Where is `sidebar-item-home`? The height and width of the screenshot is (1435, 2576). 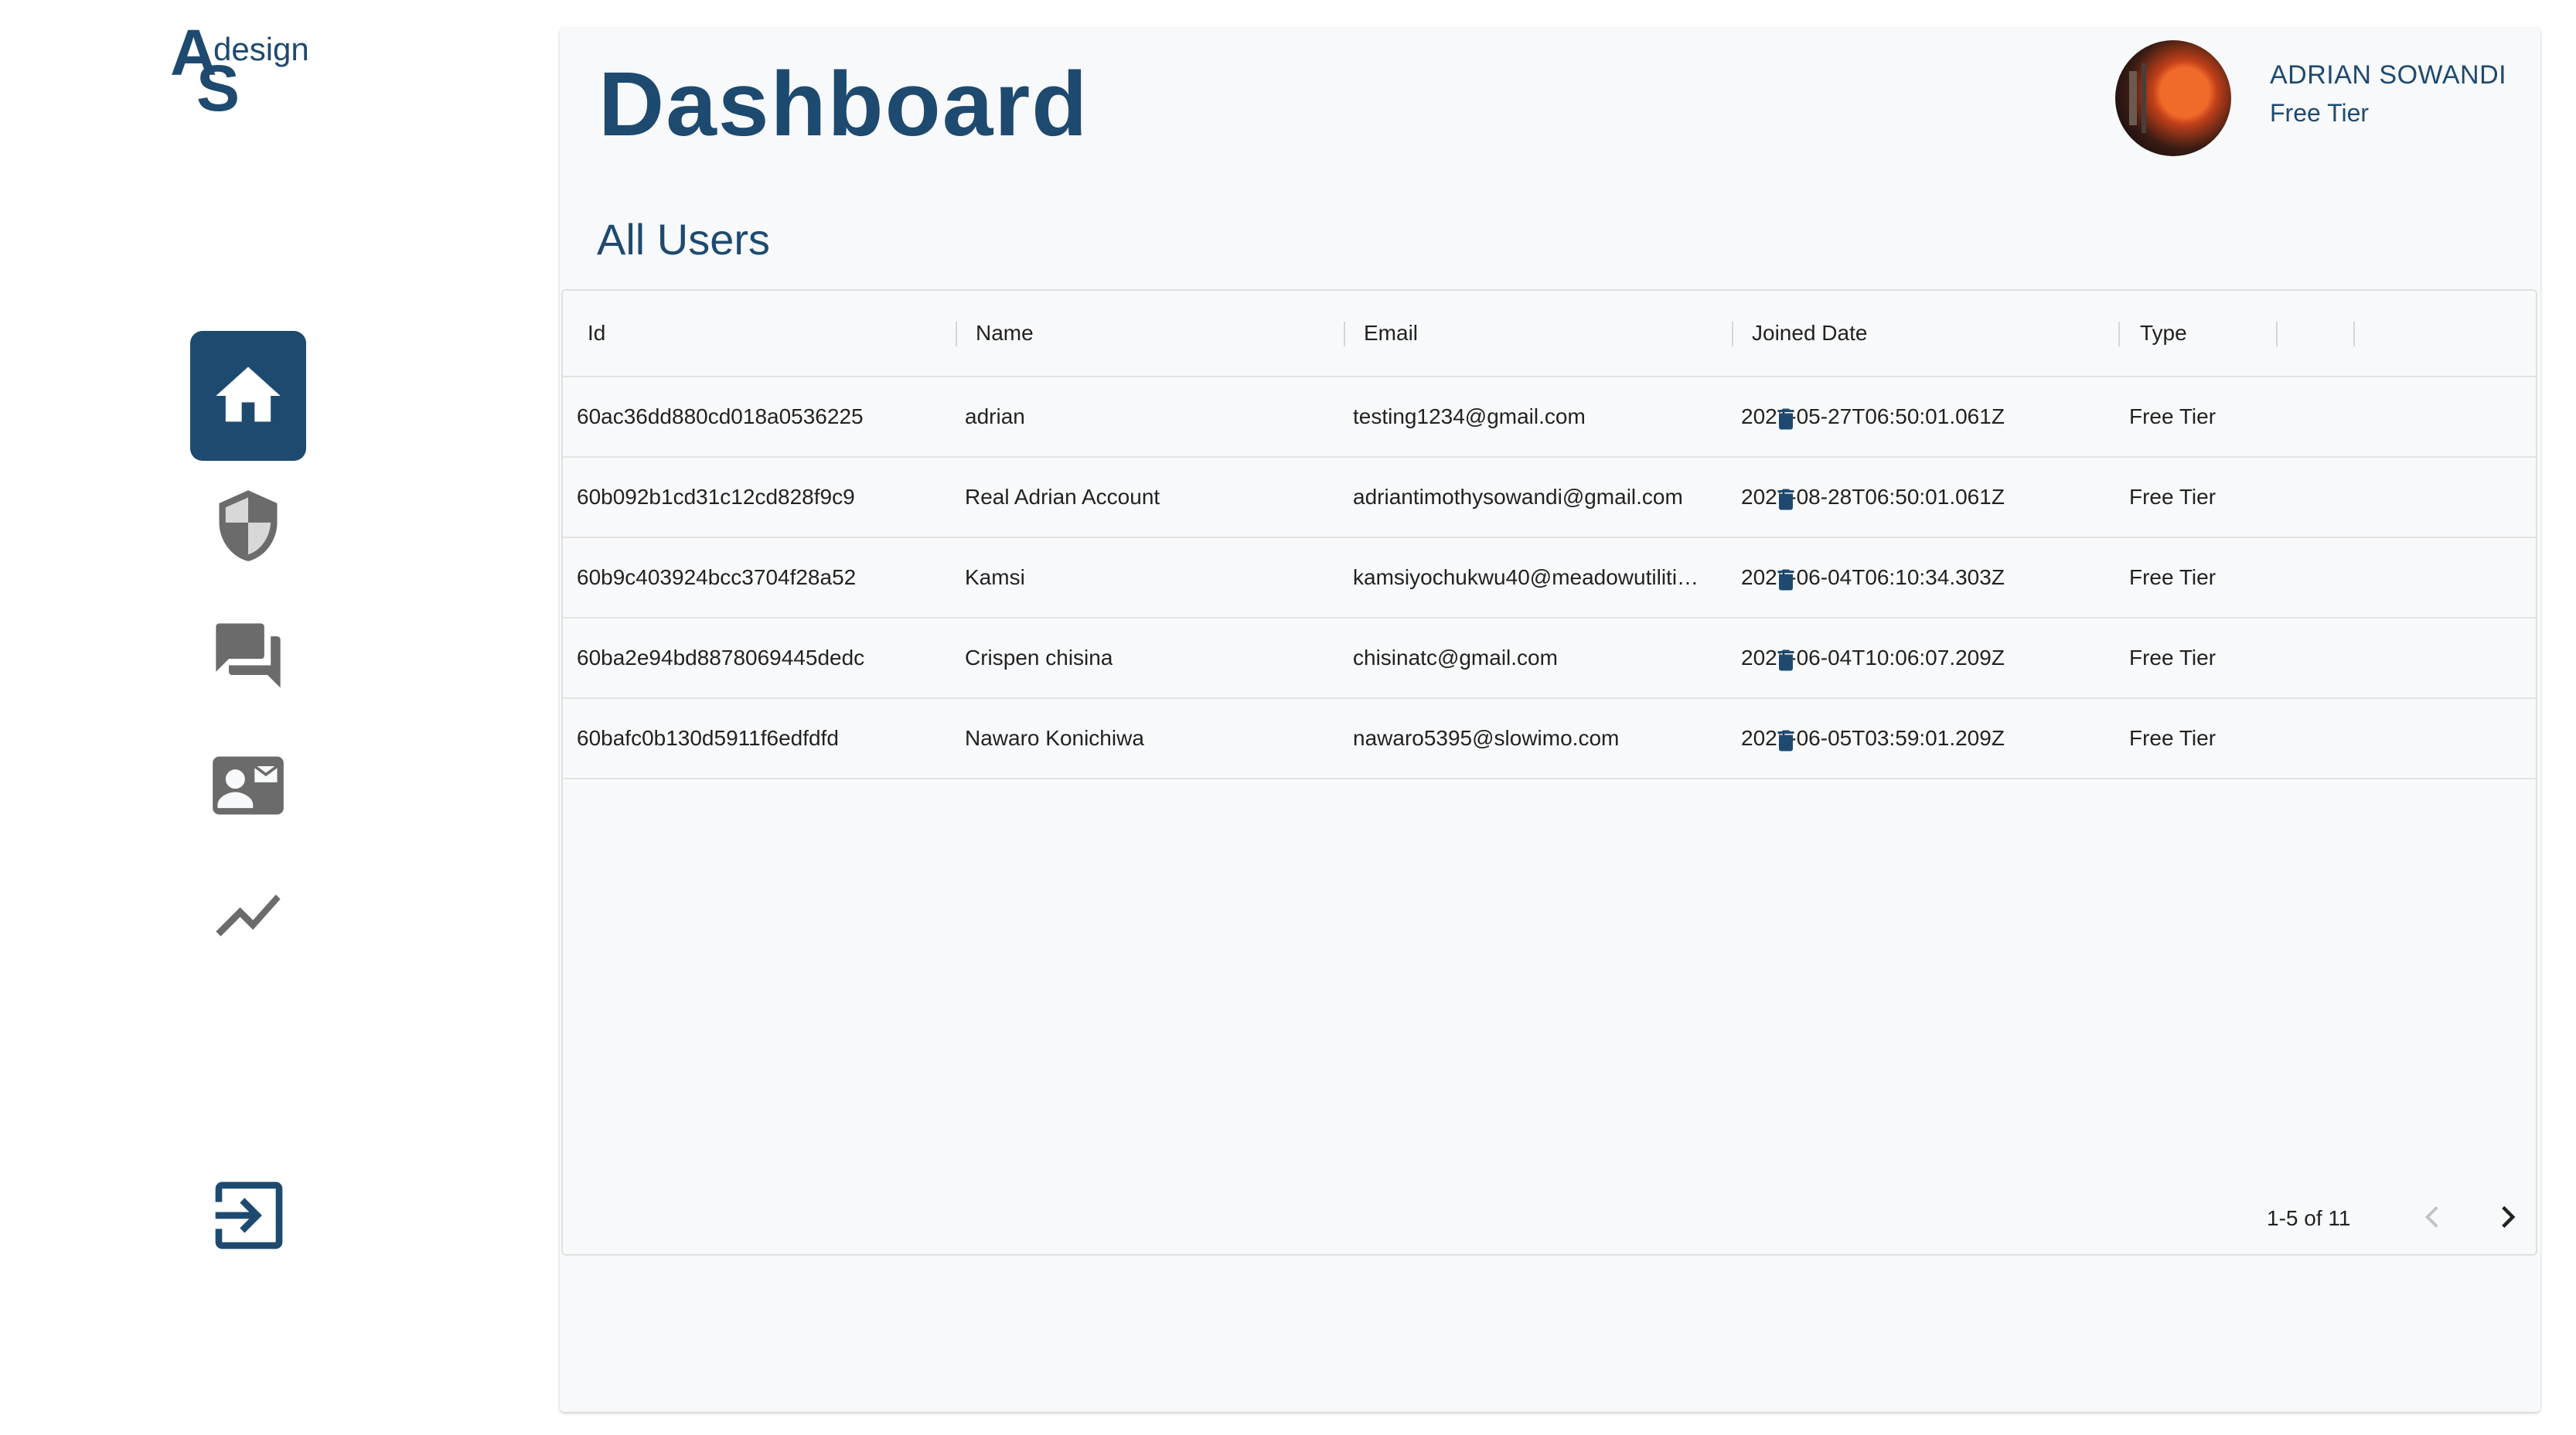
sidebar-item-home is located at coordinates (248, 396).